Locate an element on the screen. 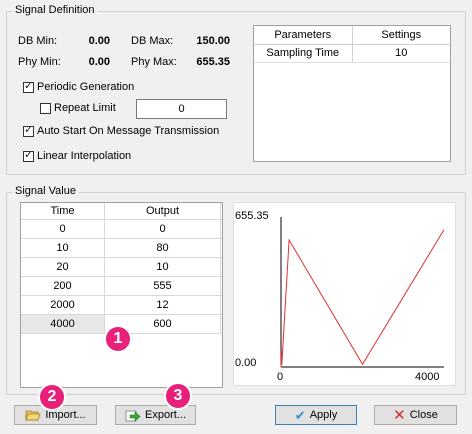 Image resolution: width=472 pixels, height=434 pixels. parameters-table-header: Parameters Settings is located at coordinates (352, 35).